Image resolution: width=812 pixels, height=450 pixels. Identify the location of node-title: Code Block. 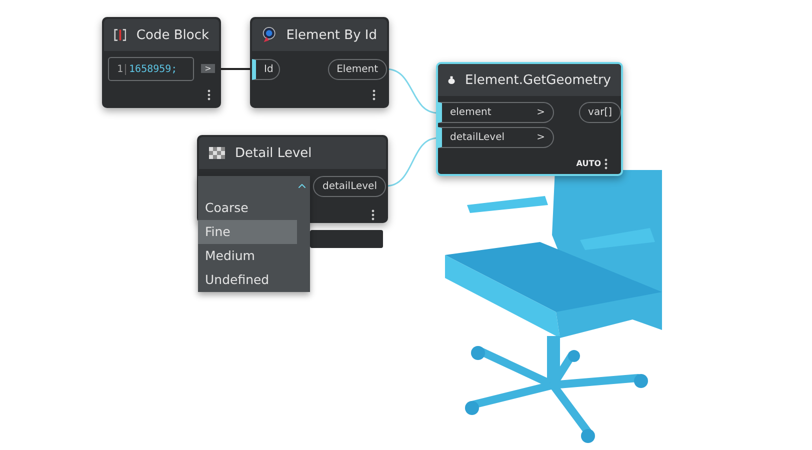
(172, 35).